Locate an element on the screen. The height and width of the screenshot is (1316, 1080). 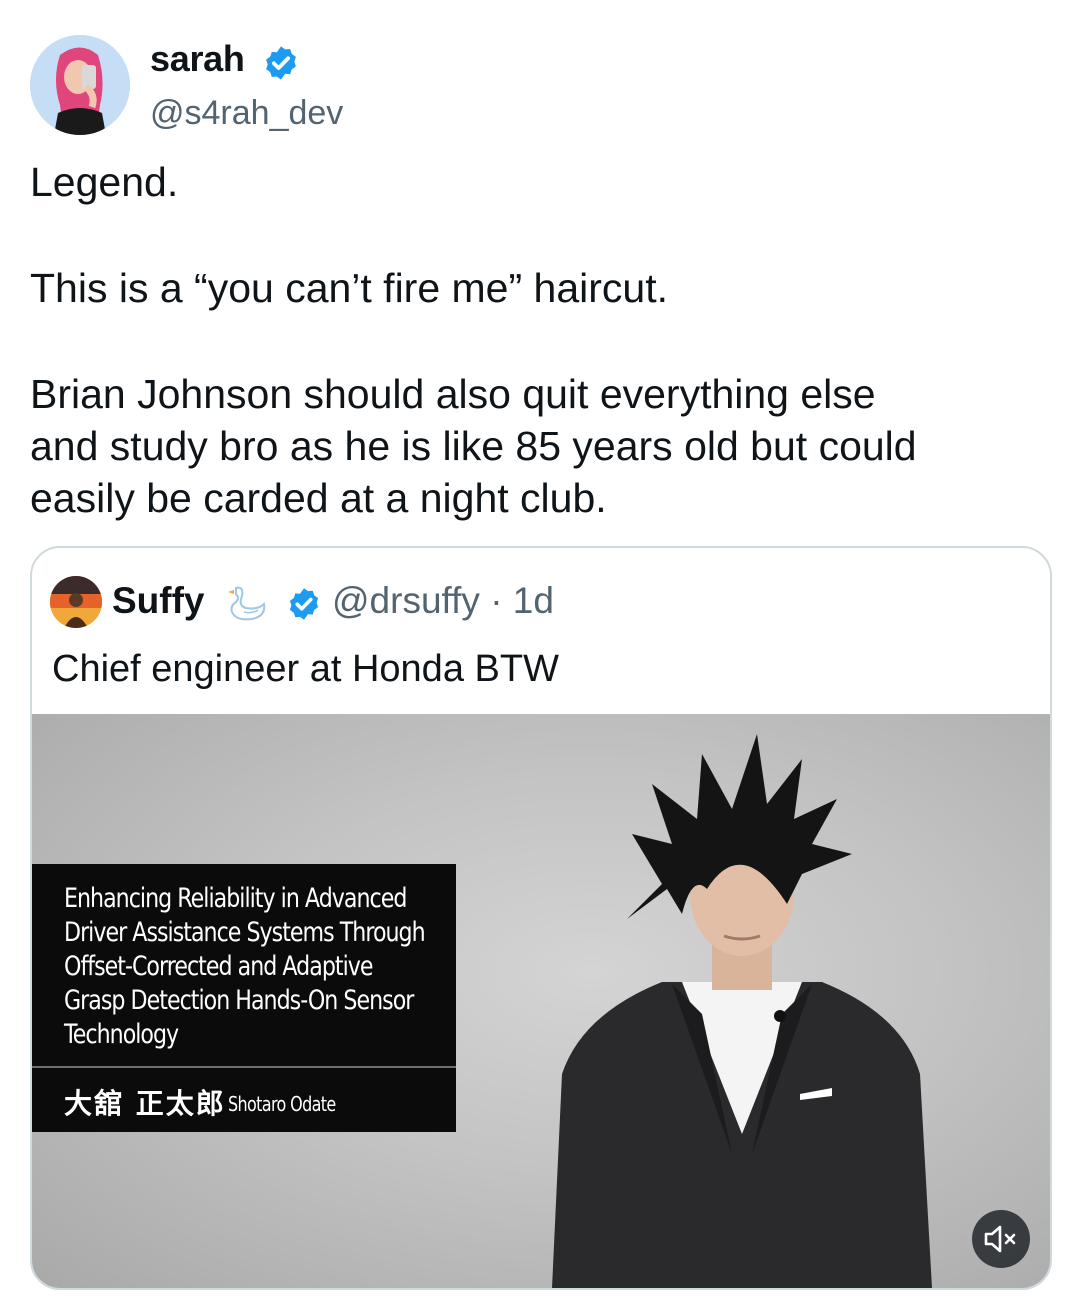
caption-name-english: Shotaro Odate is located at coordinates (282, 1104).